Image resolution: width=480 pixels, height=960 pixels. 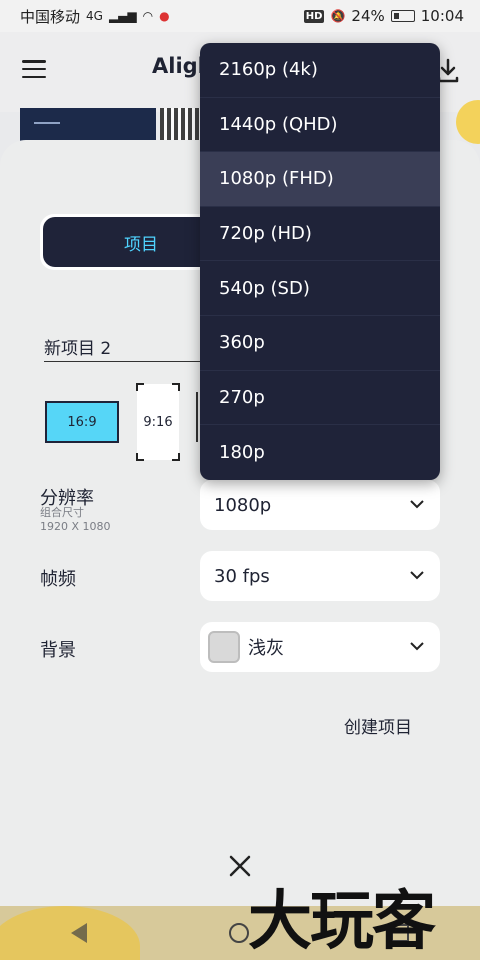 I want to click on ratio-9-16-label: 9:16, so click(x=158, y=422).